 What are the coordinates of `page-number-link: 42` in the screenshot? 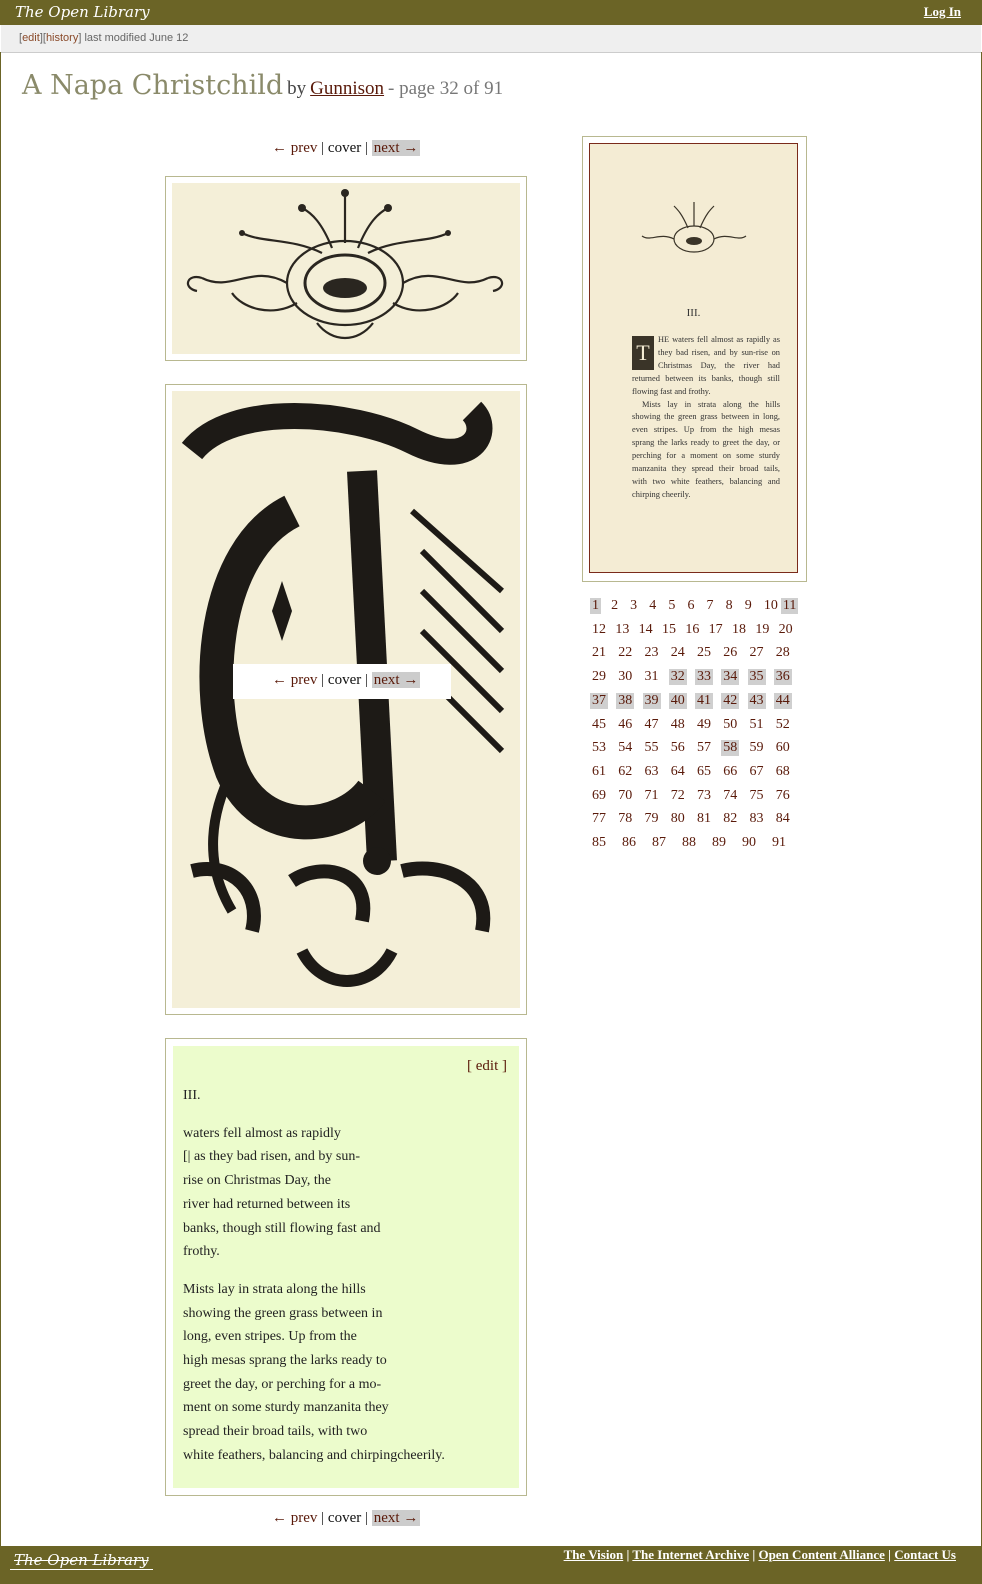 It's located at (730, 700).